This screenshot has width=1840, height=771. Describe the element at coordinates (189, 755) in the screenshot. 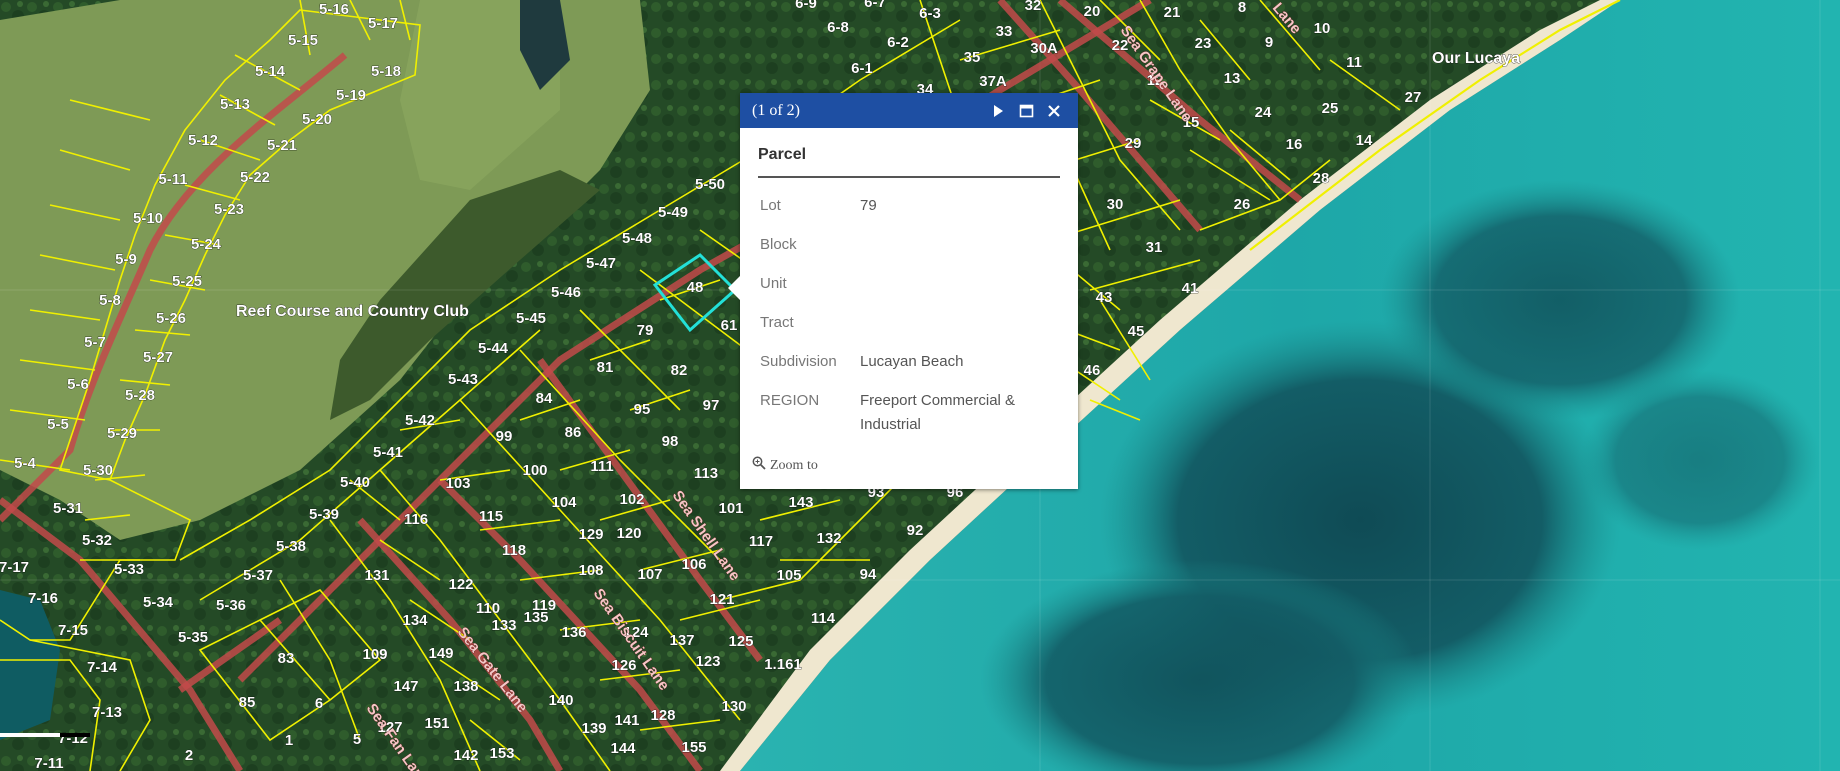

I see `lot-label: 2` at that location.